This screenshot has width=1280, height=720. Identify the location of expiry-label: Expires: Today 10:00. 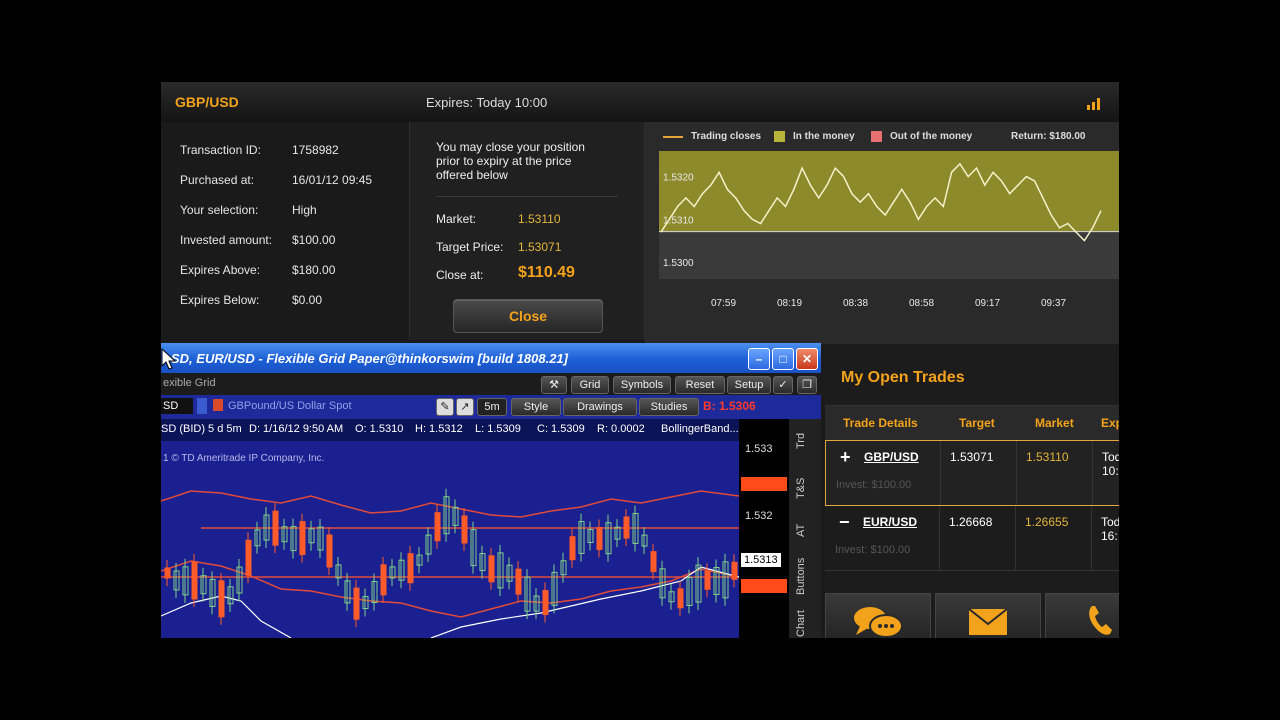
(487, 102).